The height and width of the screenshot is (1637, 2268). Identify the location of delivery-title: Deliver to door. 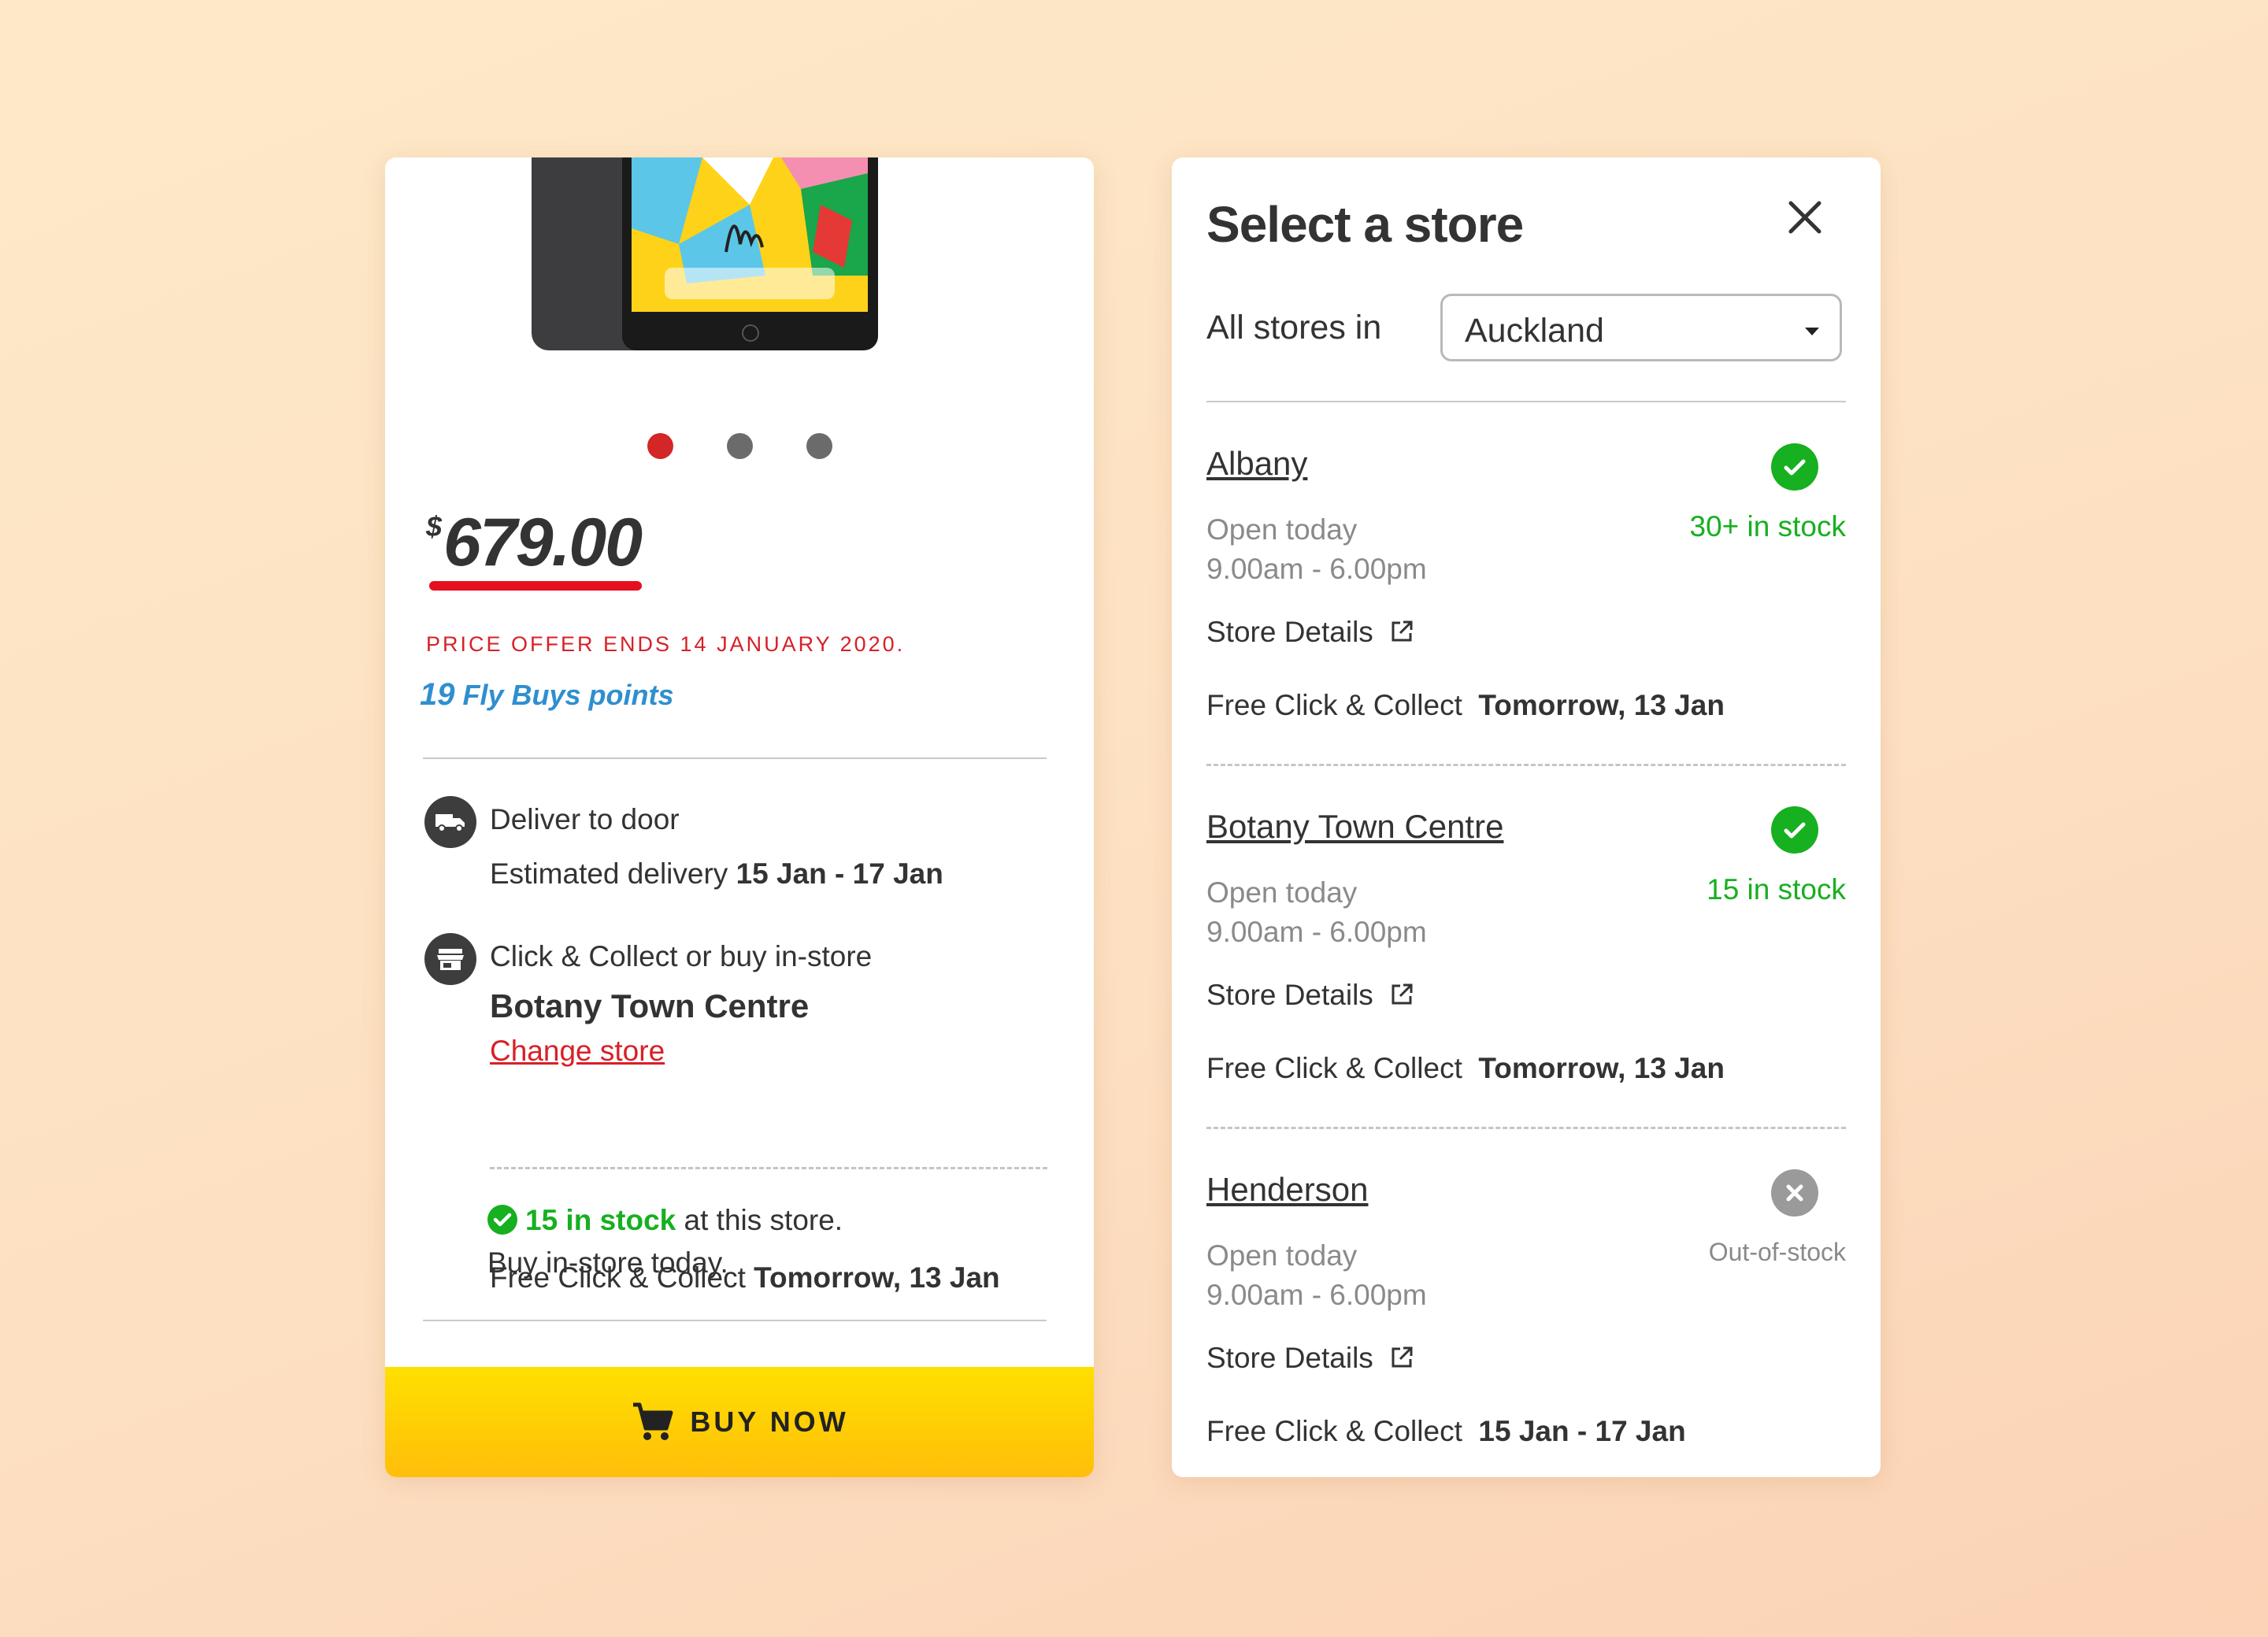
(585, 819).